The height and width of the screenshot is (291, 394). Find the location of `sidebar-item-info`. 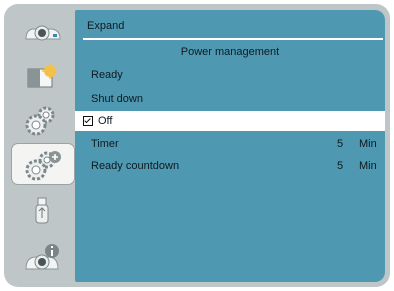

sidebar-item-info is located at coordinates (42, 258).